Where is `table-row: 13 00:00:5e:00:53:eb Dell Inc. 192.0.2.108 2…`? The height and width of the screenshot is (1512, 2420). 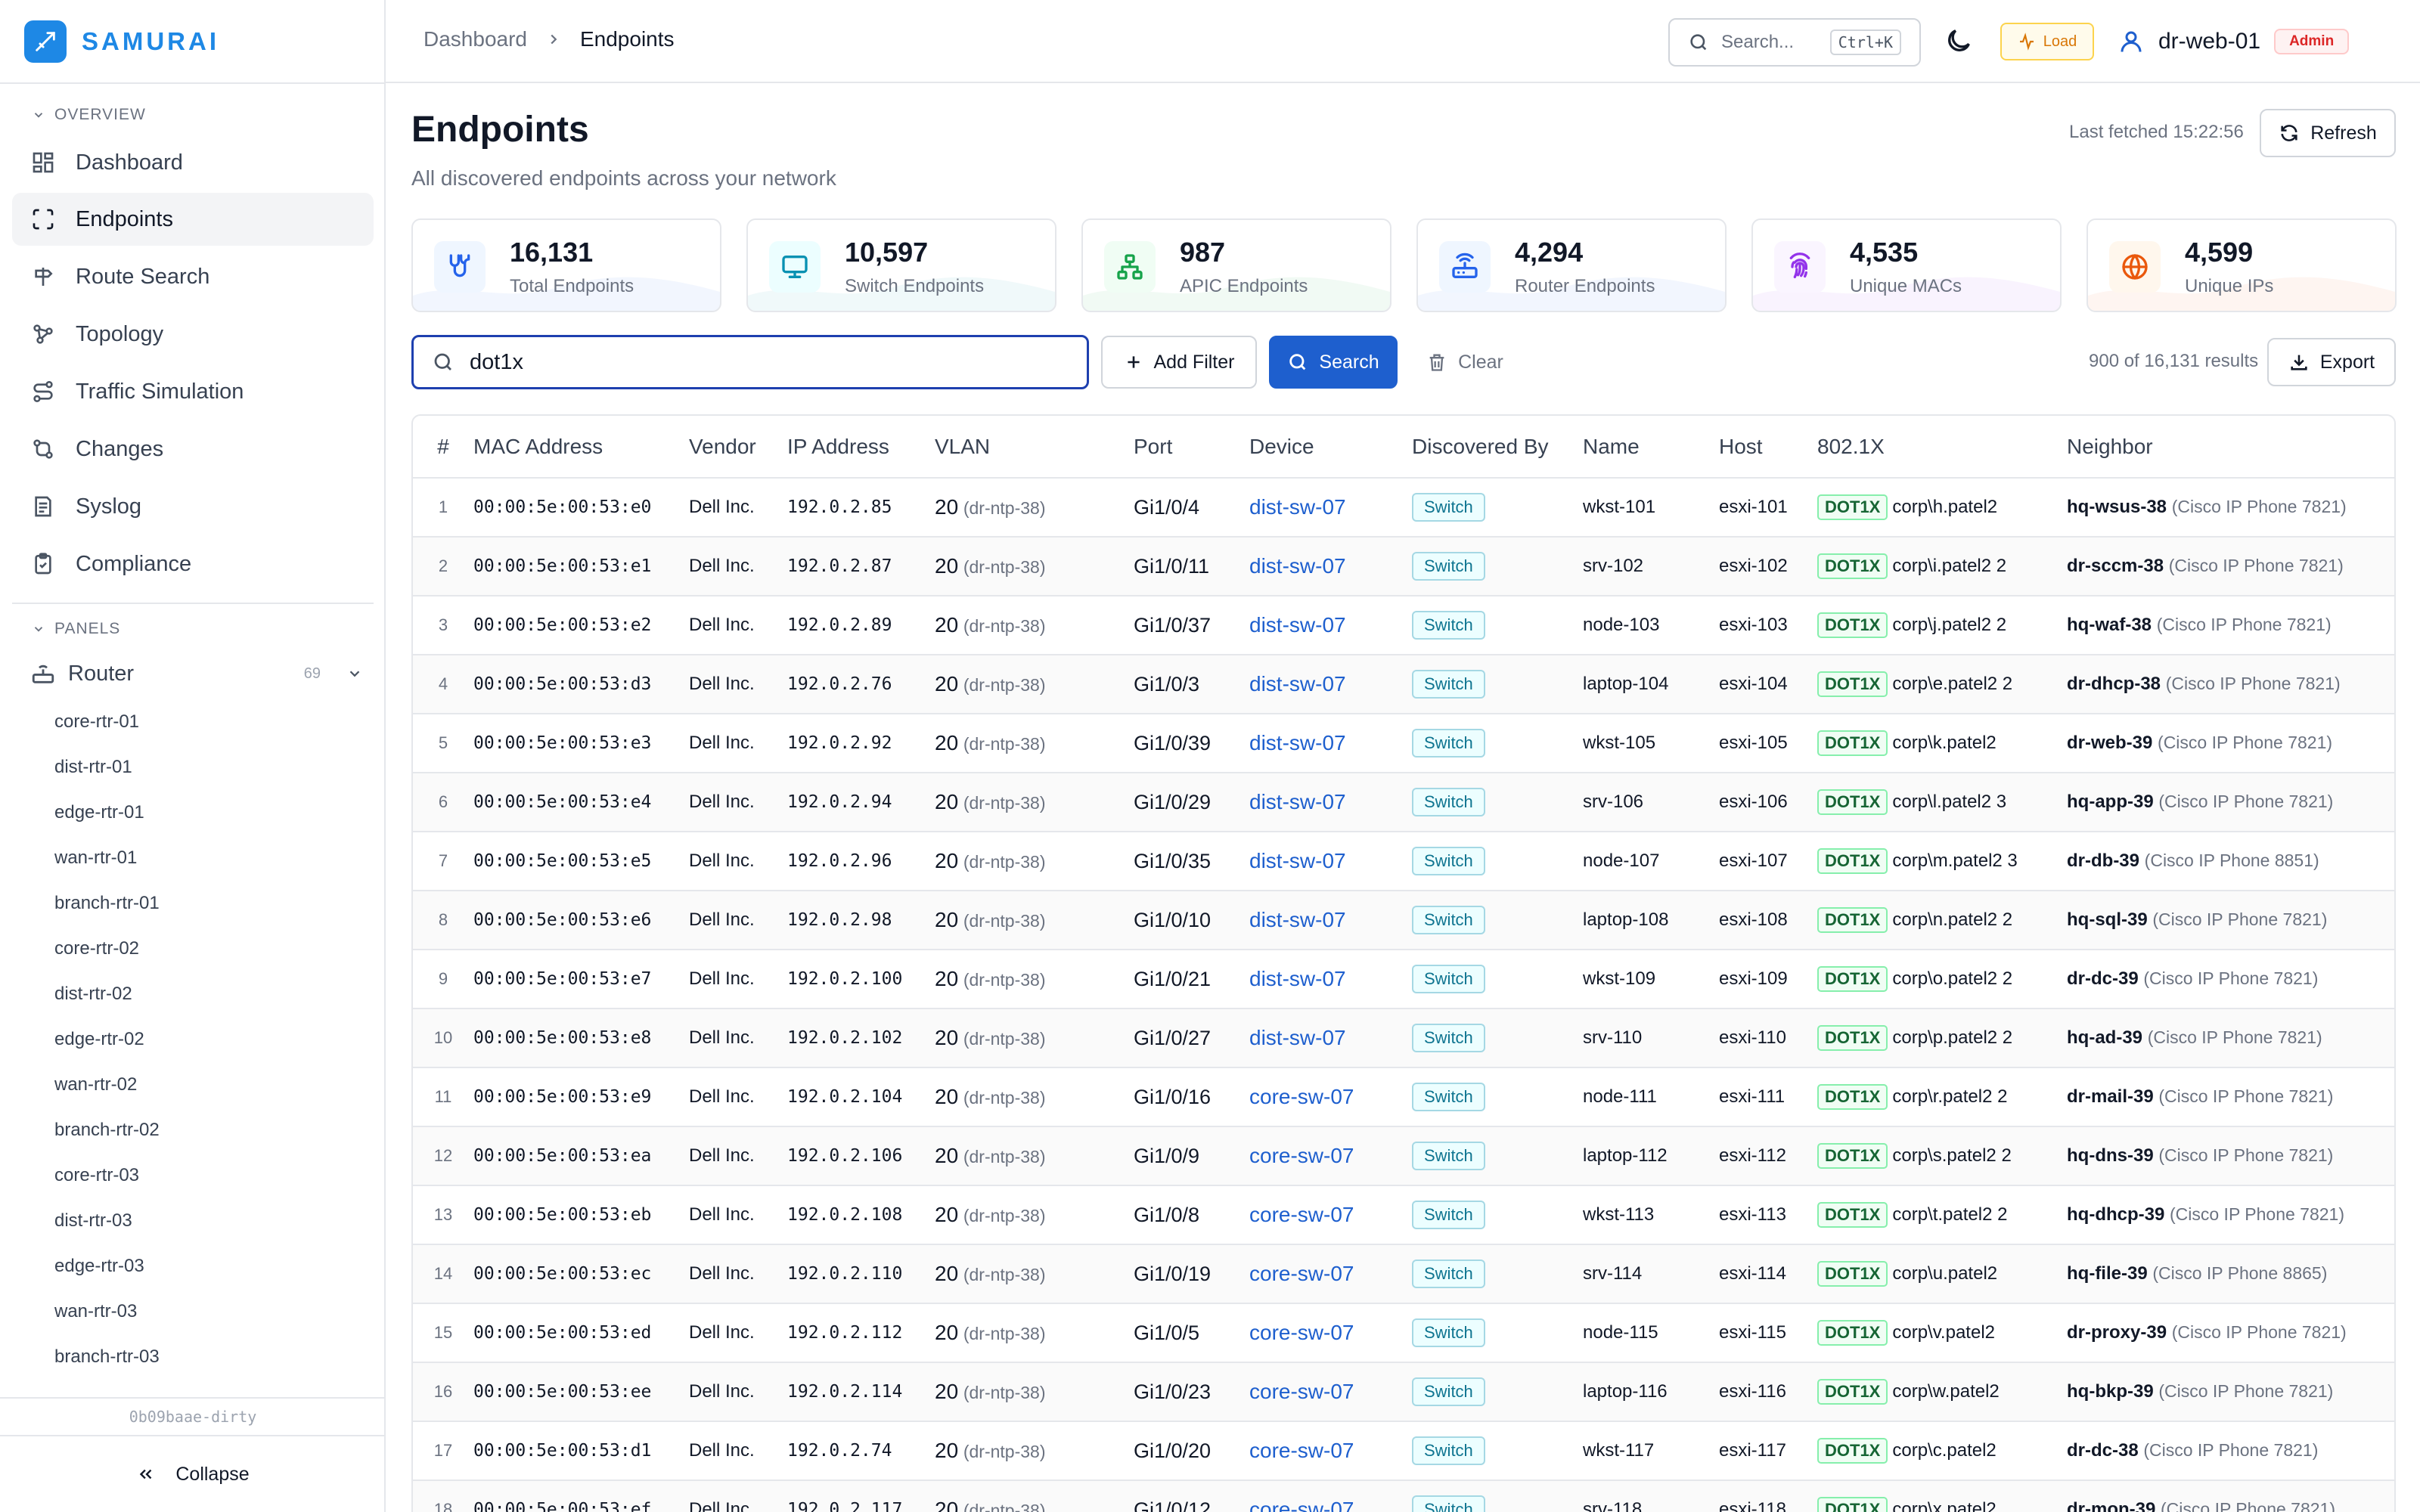
table-row: 13 00:00:5e:00:53:eb Dell Inc. 192.0.2.108 2… is located at coordinates (1403, 1215).